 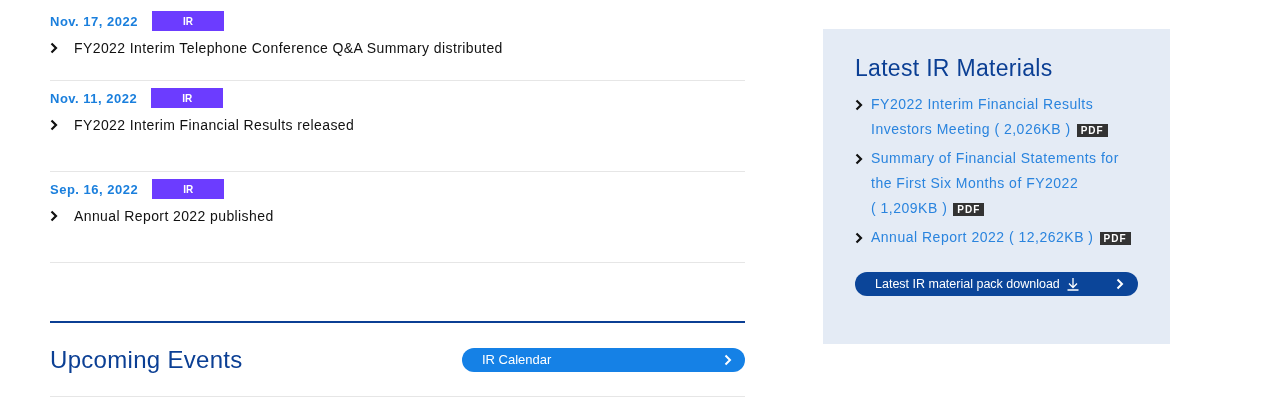 What do you see at coordinates (94, 98) in the screenshot?
I see `news-date: Nov. 11, 2022` at bounding box center [94, 98].